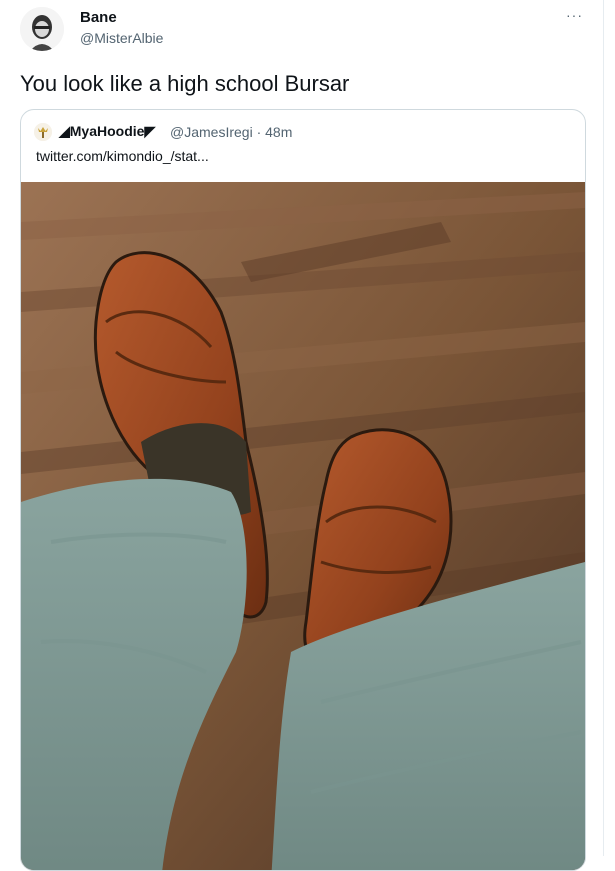 The height and width of the screenshot is (871, 615). I want to click on quoted-author-handle: @JamesIregi · 48m, so click(231, 132).